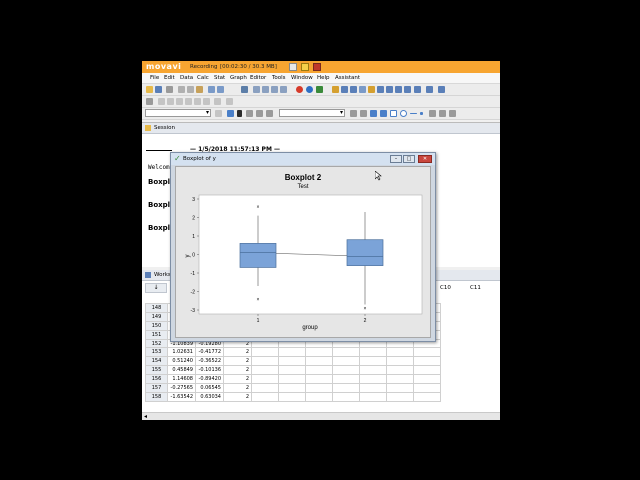 The height and width of the screenshot is (480, 640). I want to click on table-row: 158 -1.63542 0.63034 2, so click(293, 396).